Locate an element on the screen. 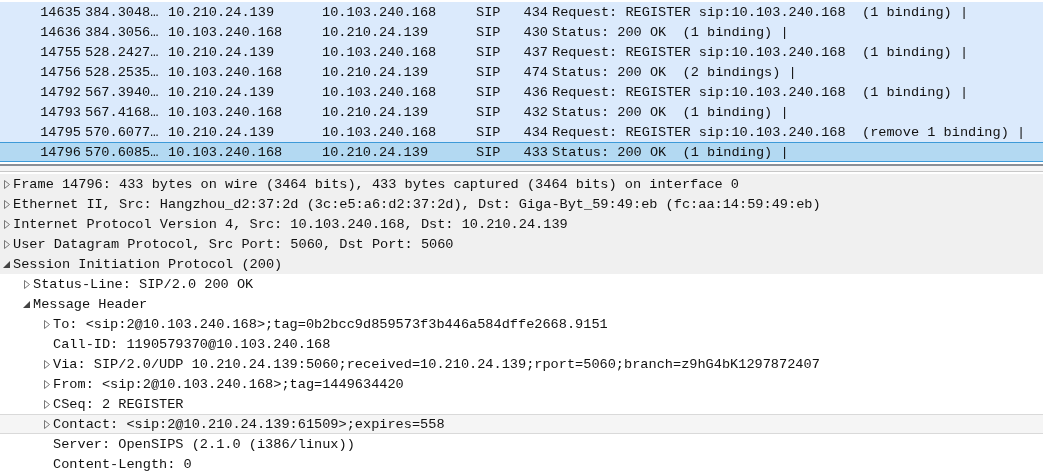 Image resolution: width=1043 pixels, height=474 pixels. packet-length: 436 is located at coordinates (535, 92).